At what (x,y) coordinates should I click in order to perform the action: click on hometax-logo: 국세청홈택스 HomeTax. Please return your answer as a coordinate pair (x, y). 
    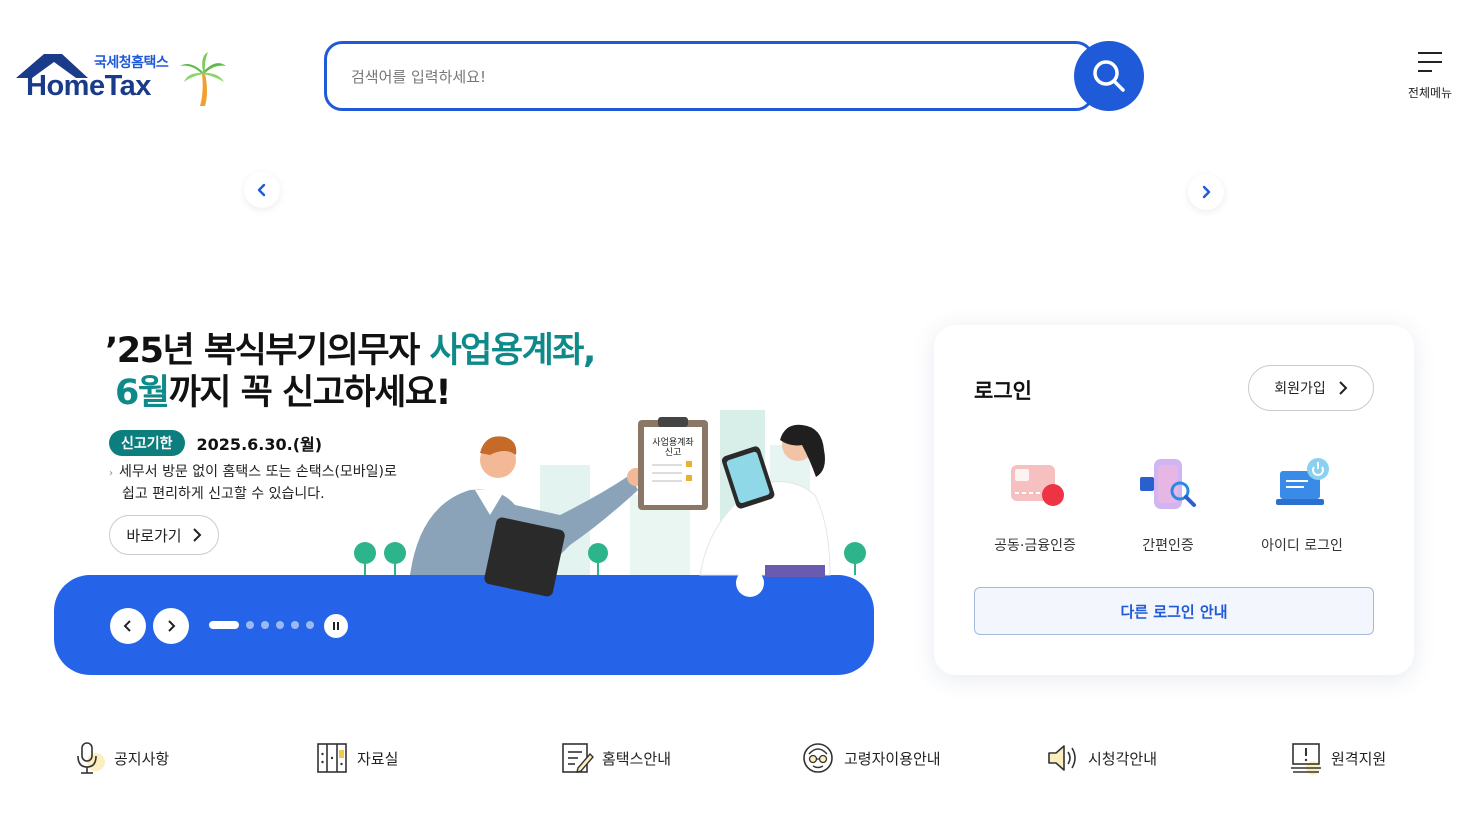
    Looking at the image, I should click on (124, 80).